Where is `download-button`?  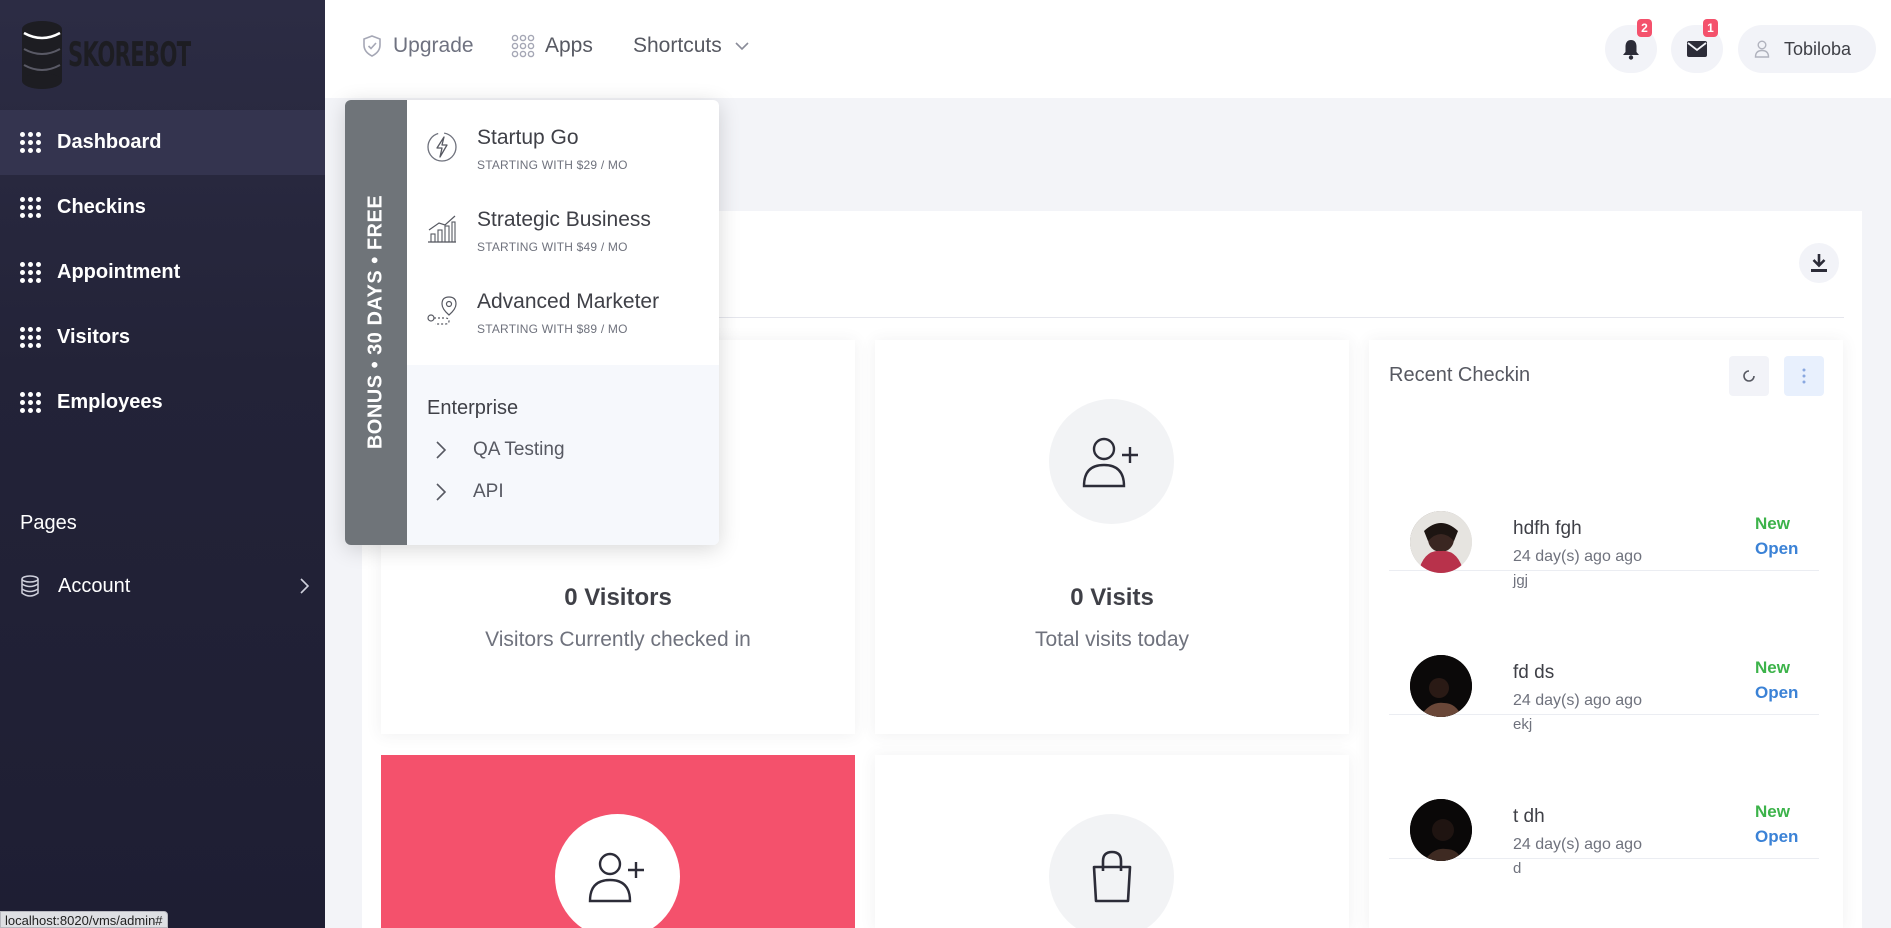 download-button is located at coordinates (1819, 263).